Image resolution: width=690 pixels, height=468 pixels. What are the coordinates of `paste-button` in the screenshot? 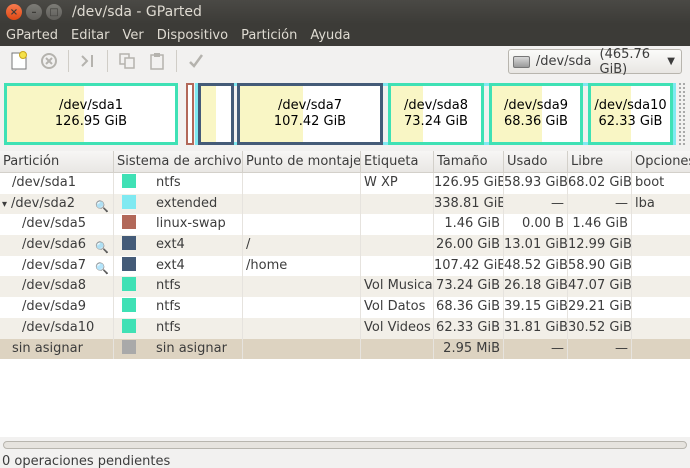 It's located at (157, 61).